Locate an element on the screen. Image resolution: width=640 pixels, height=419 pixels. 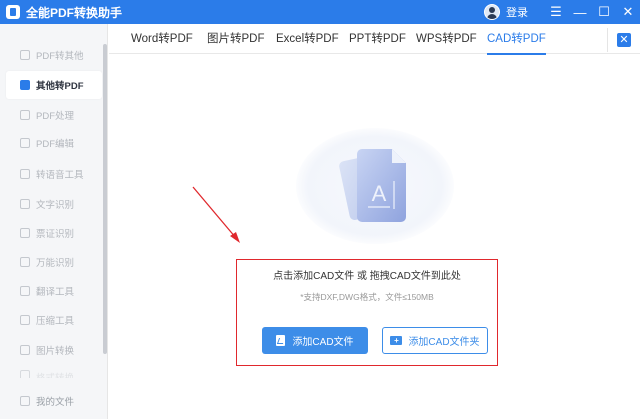
file-add-icon is located at coordinates (281, 340).